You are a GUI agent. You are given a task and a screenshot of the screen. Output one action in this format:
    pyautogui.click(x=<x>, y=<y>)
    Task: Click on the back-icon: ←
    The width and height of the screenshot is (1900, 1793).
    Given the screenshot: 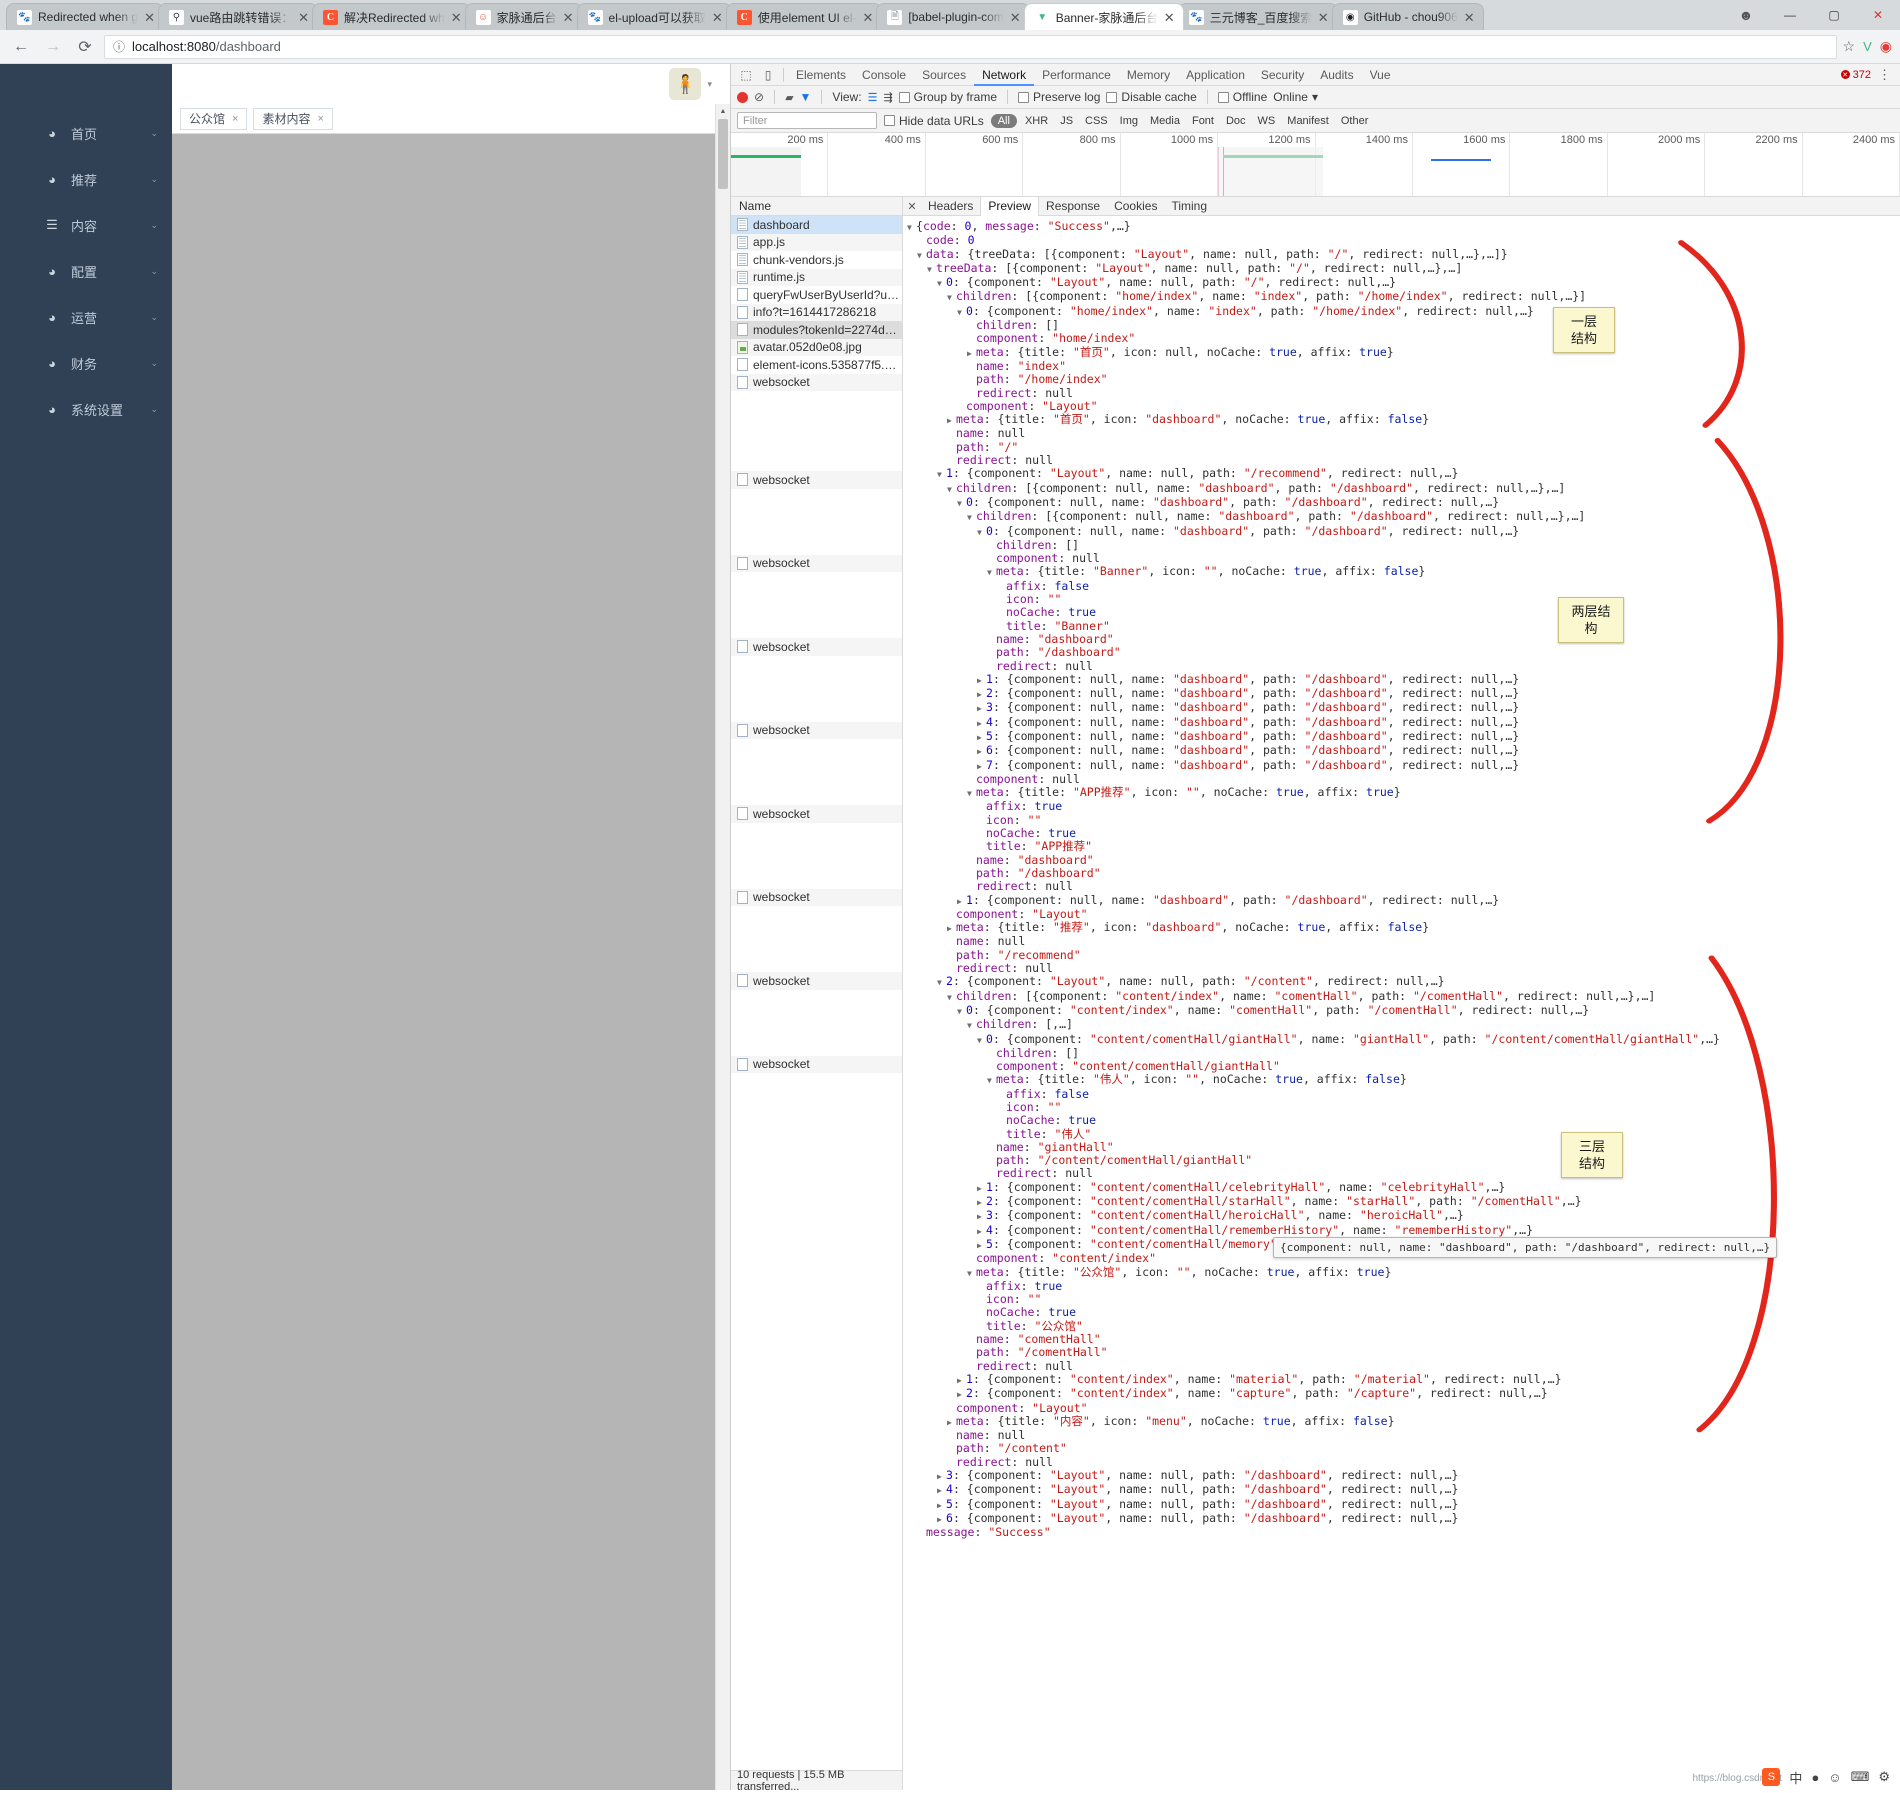 What is the action you would take?
    pyautogui.click(x=21, y=47)
    